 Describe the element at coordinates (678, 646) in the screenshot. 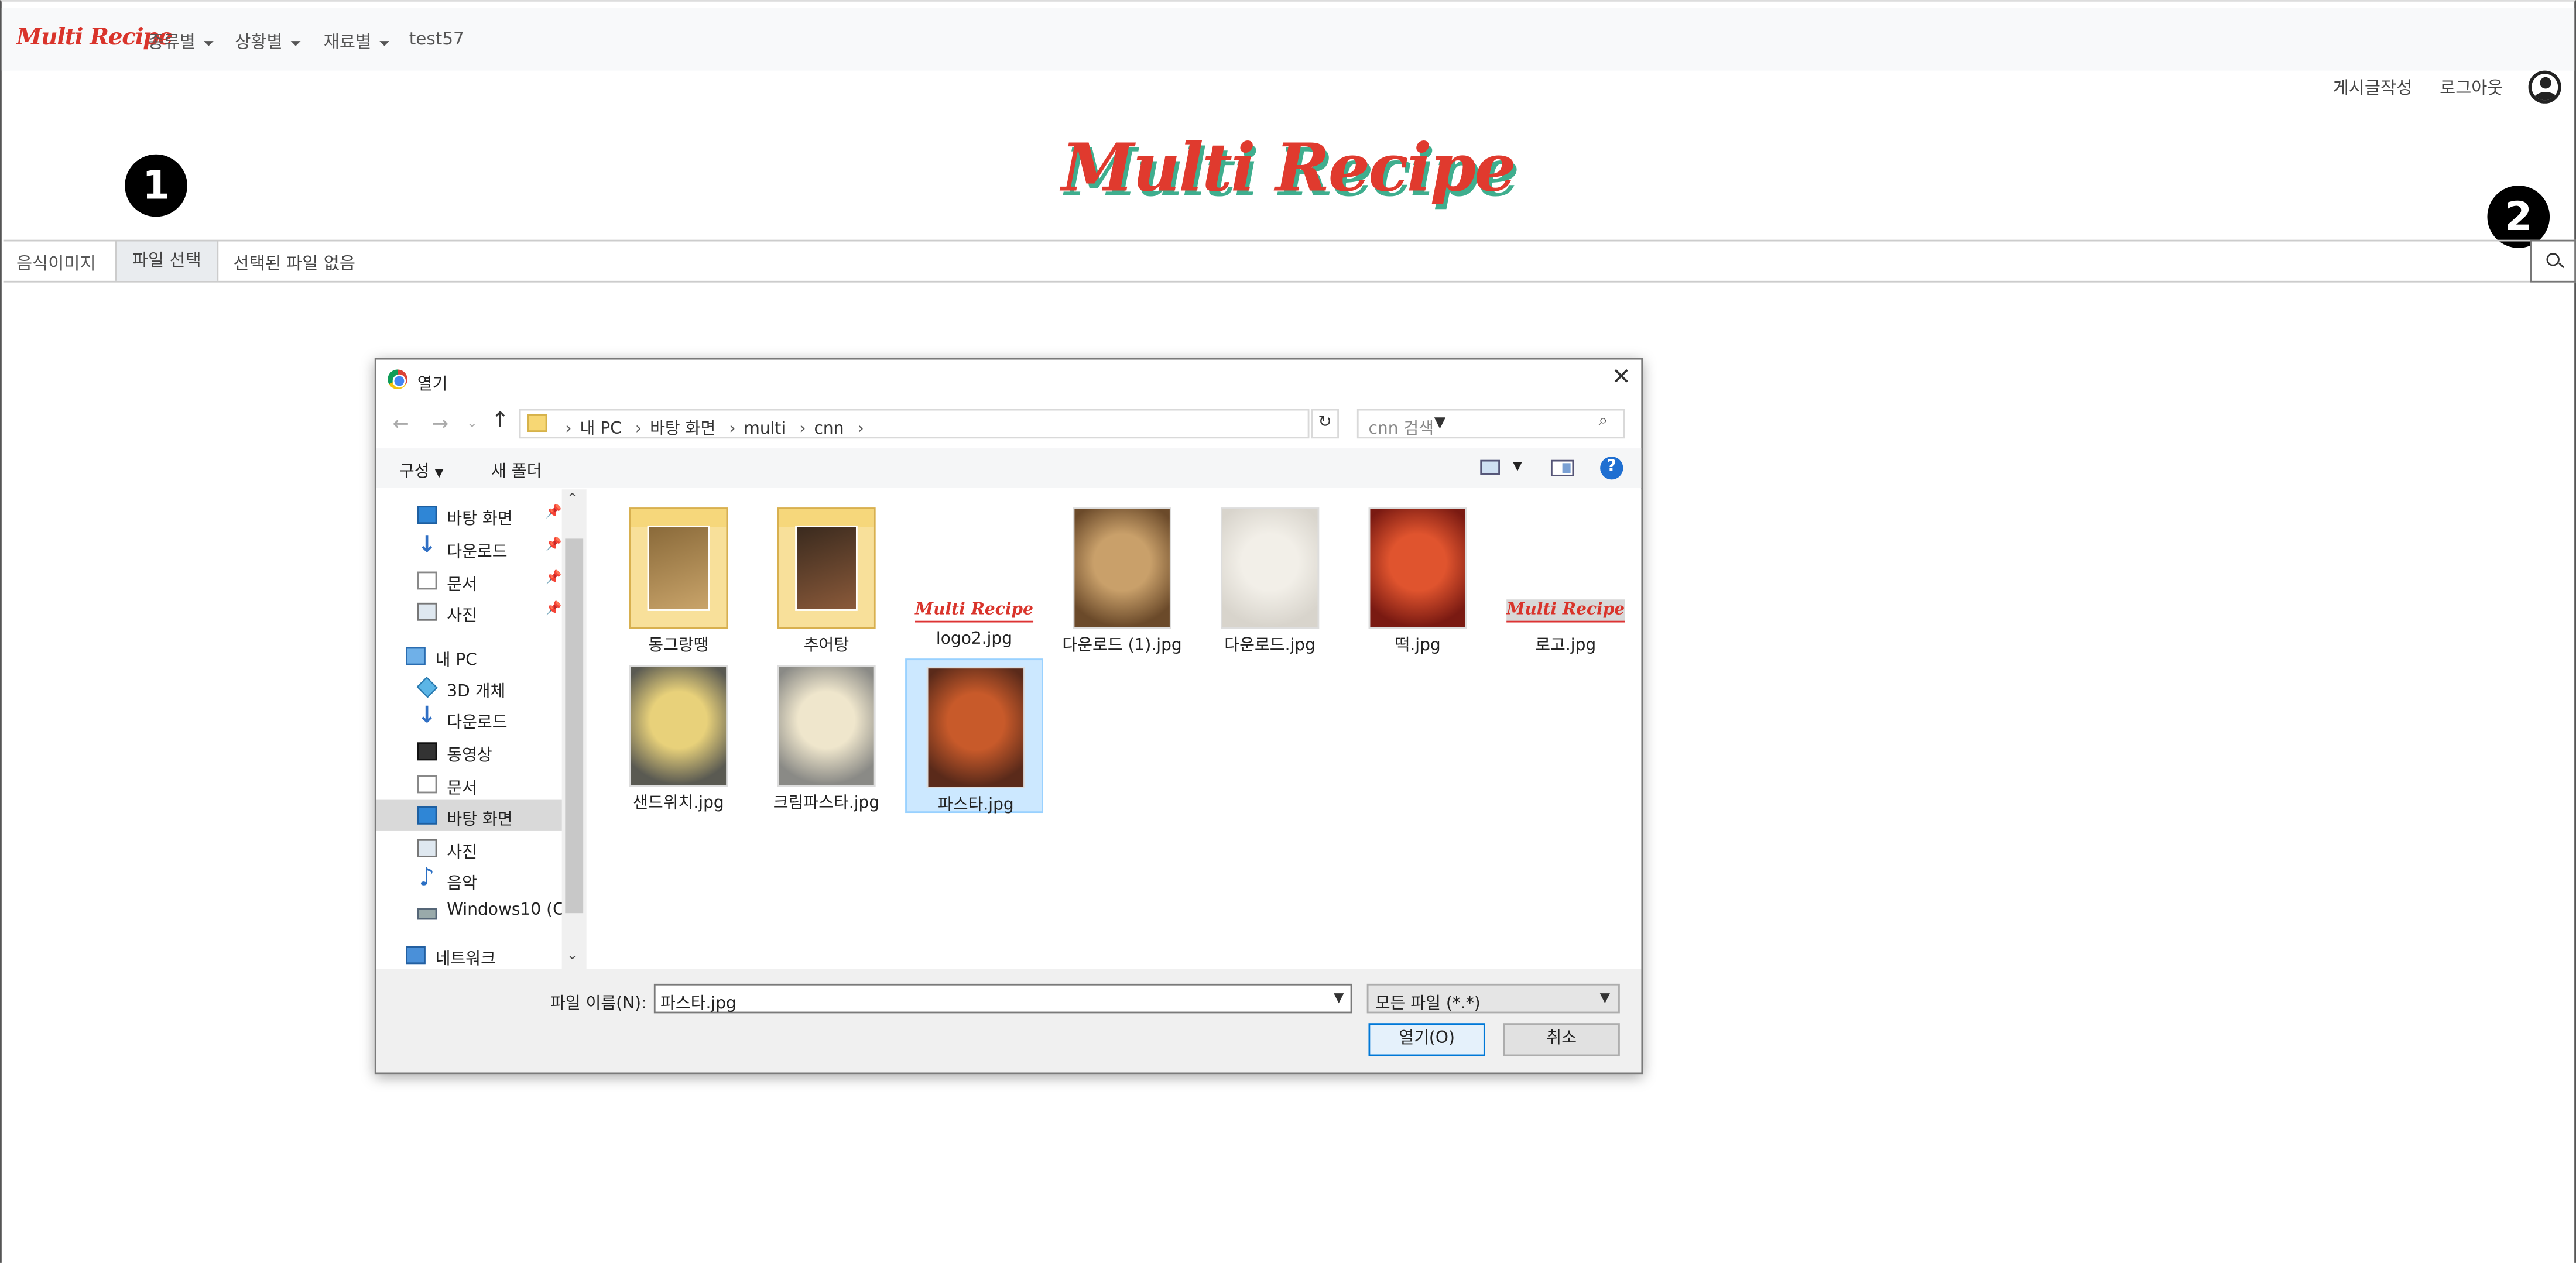

I see `file-name: 동그랑땡` at that location.